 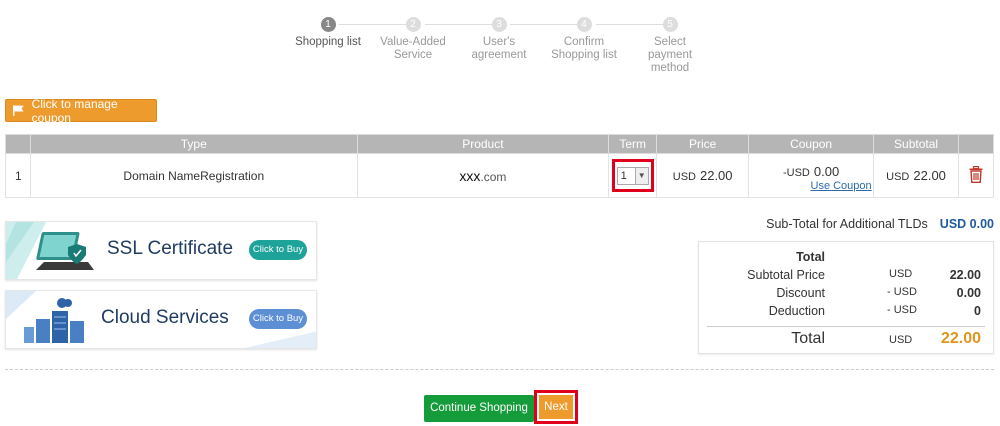 I want to click on flag-icon, so click(x=18, y=110).